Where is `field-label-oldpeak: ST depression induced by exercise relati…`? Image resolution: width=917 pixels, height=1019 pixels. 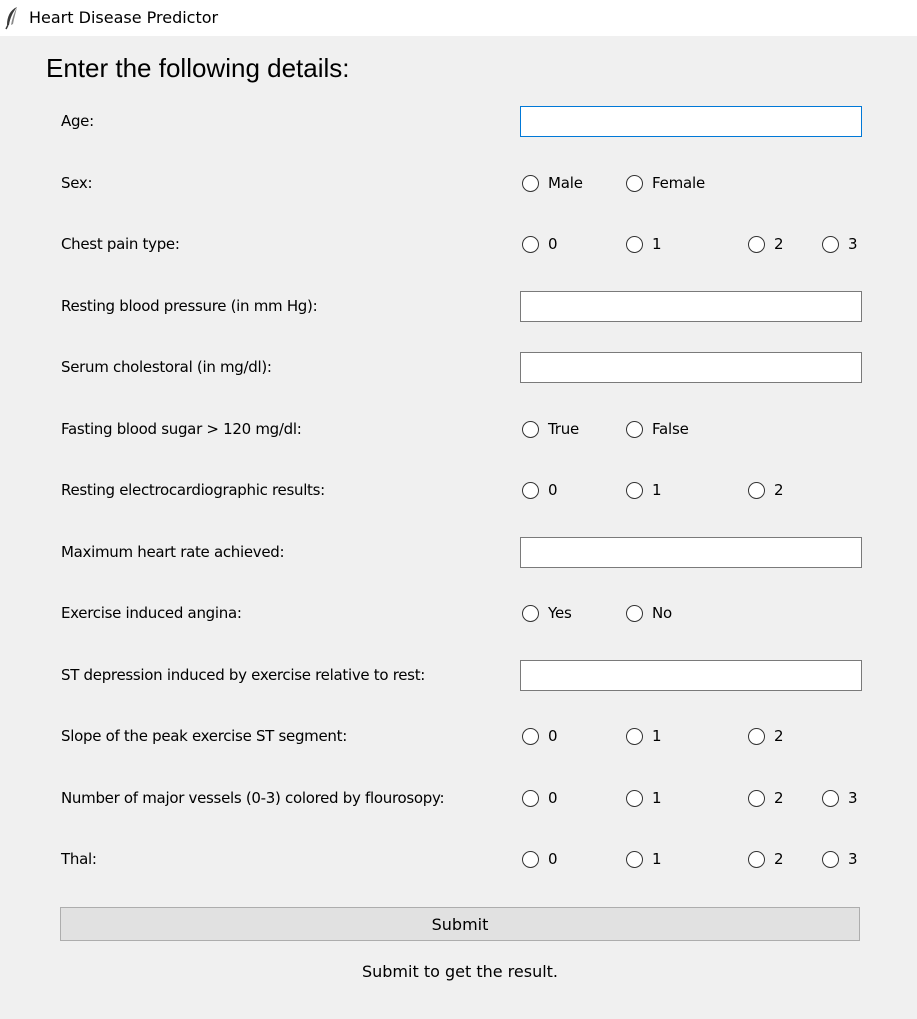
field-label-oldpeak: ST depression induced by exercise relati… is located at coordinates (243, 675).